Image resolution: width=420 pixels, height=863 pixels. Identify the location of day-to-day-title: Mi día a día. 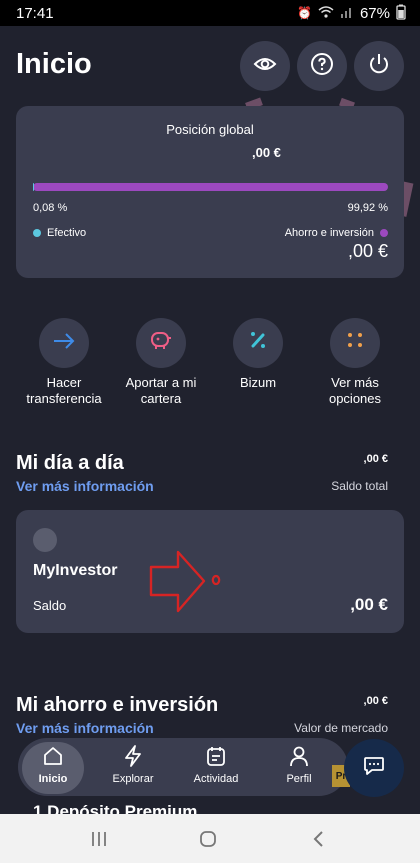
(70, 463).